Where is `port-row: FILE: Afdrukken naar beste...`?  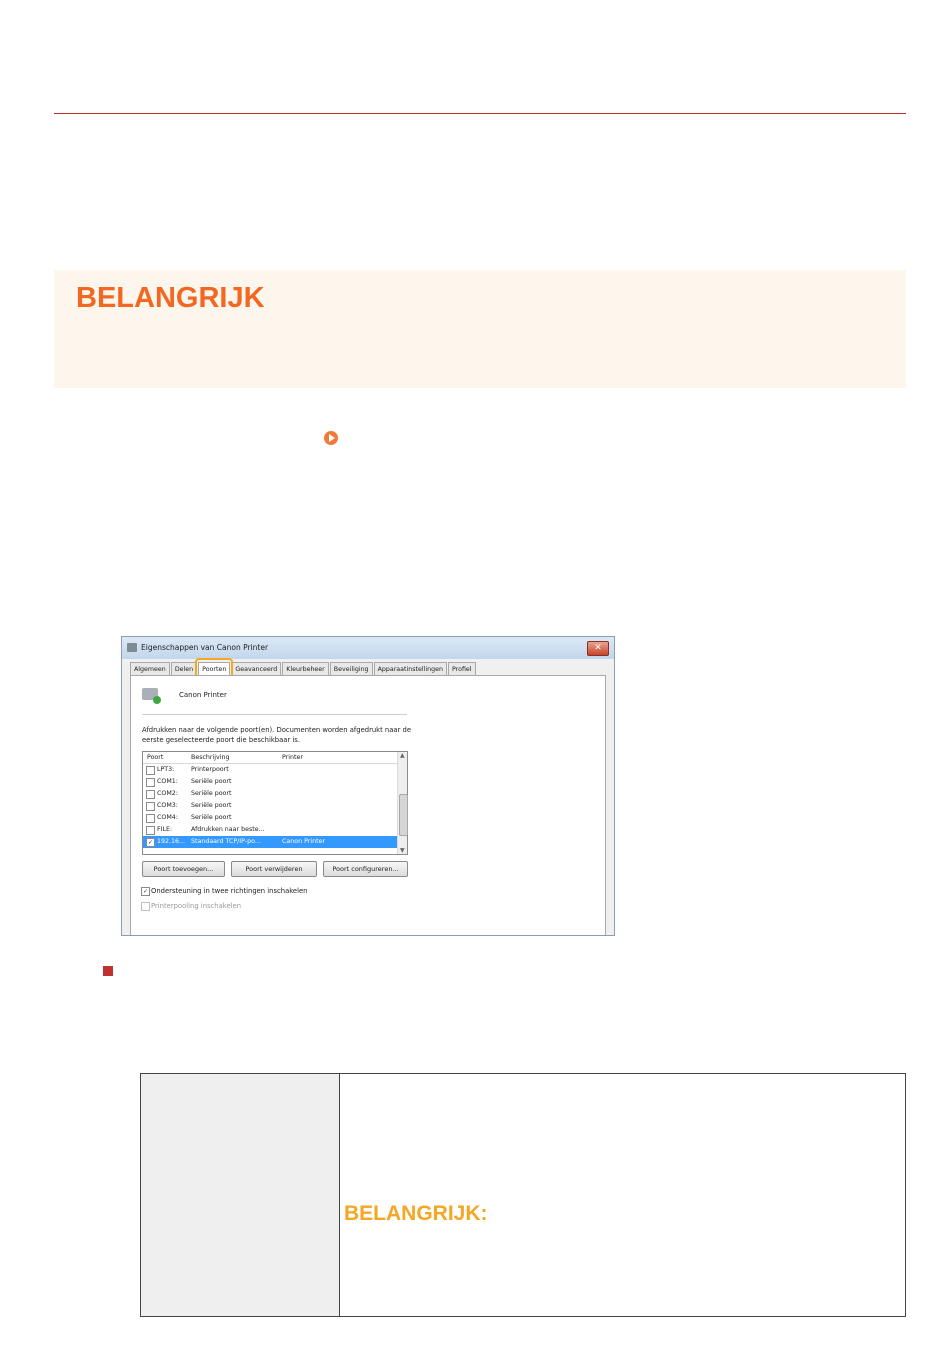
port-row: FILE: Afdrukken naar beste... is located at coordinates (270, 830).